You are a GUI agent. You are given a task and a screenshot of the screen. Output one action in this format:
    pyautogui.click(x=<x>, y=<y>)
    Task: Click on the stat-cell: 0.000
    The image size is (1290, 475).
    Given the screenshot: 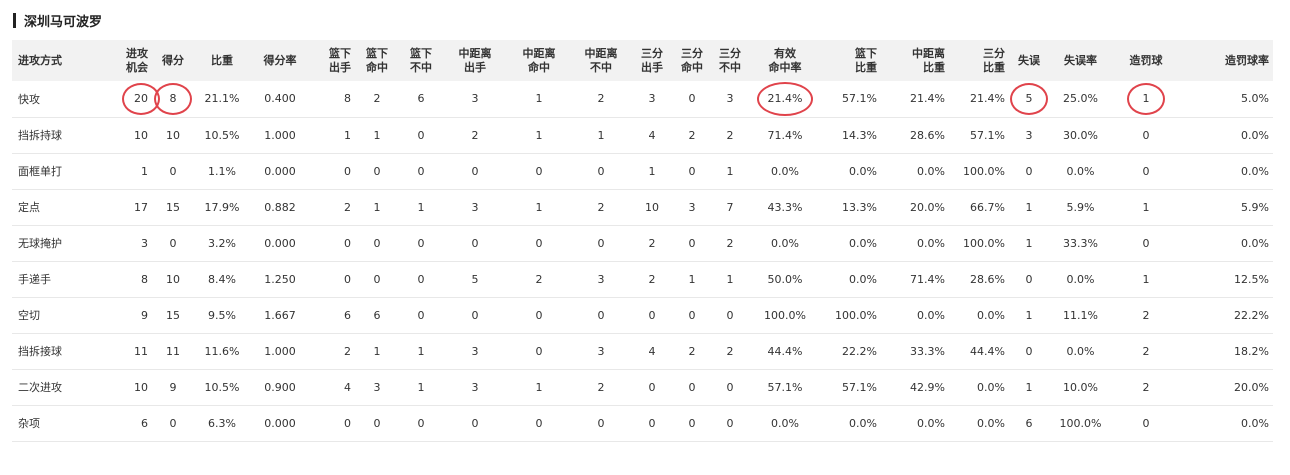 What is the action you would take?
    pyautogui.click(x=280, y=171)
    